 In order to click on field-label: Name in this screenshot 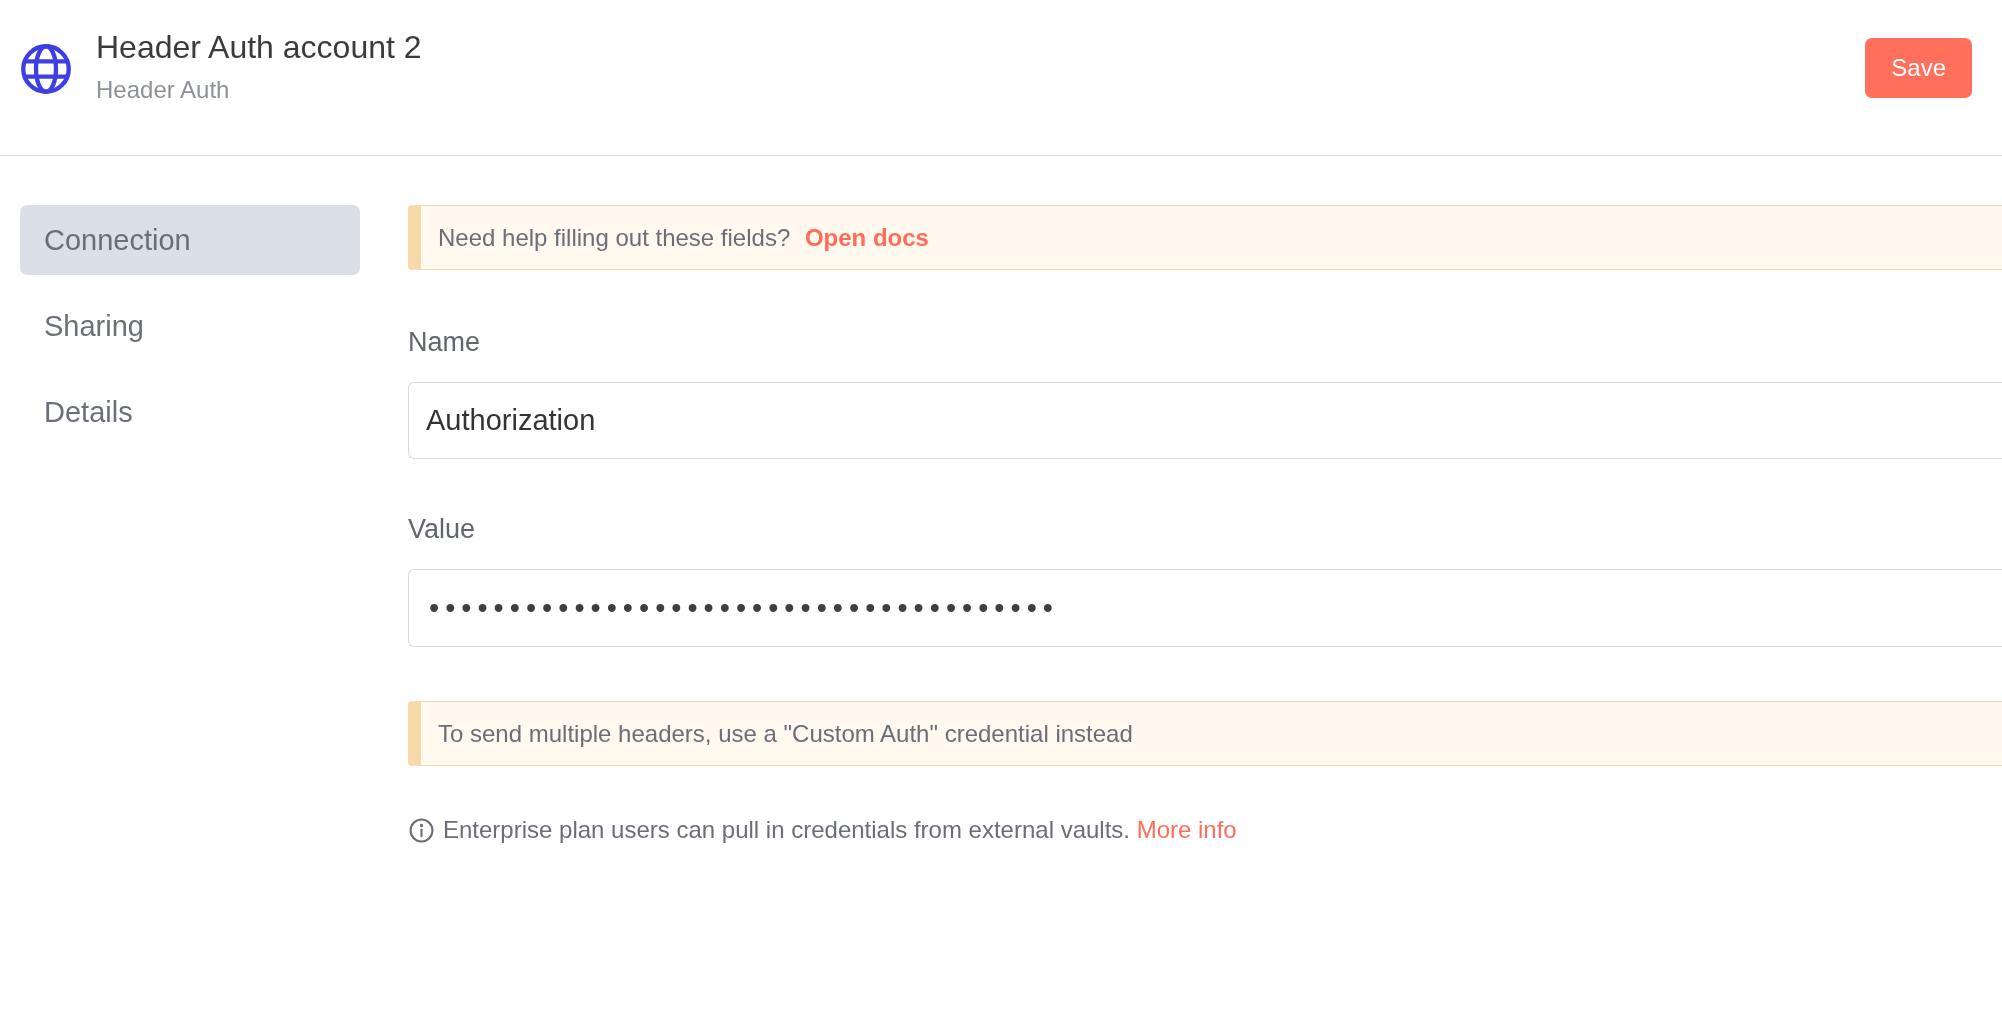, I will do `click(445, 342)`.